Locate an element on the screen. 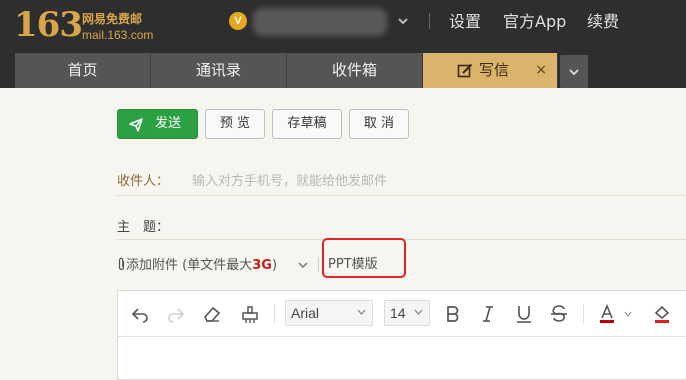 This screenshot has width=686, height=380. tab-contacts: 通讯录 is located at coordinates (219, 70).